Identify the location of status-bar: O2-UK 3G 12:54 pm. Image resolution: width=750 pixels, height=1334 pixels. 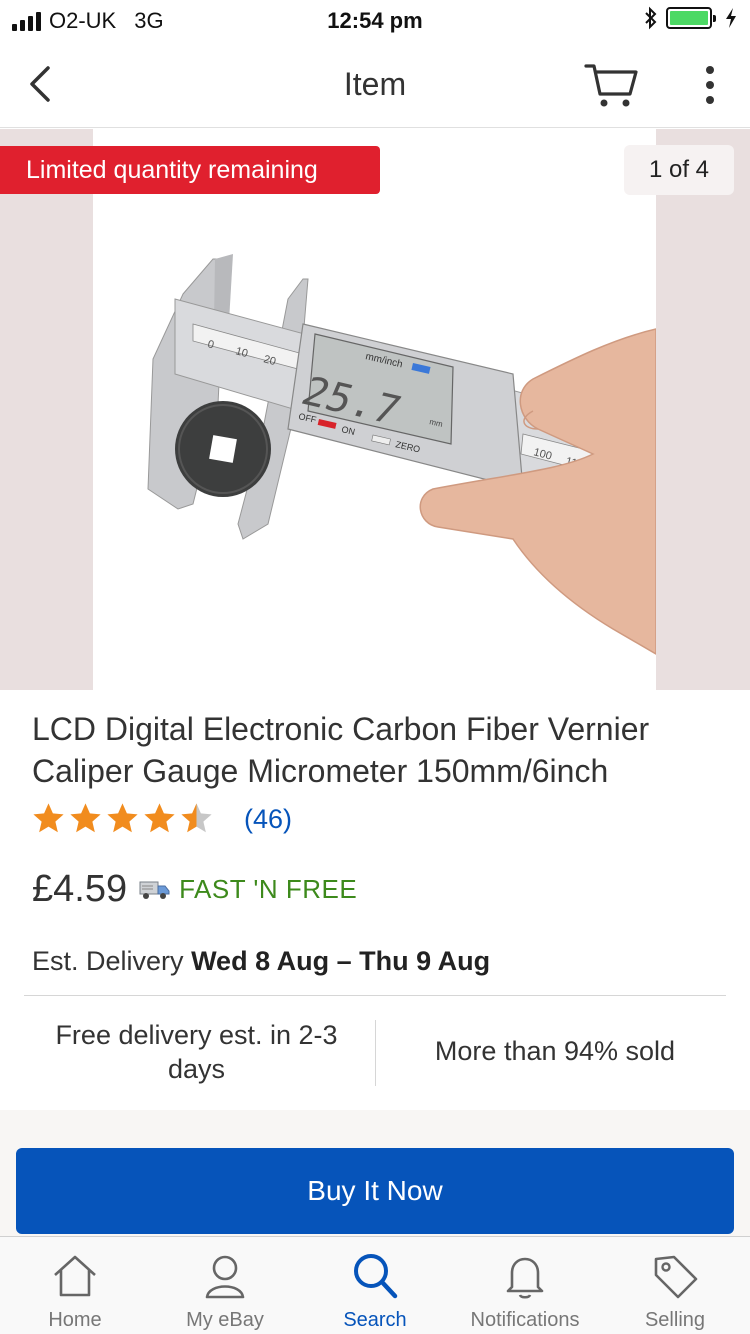
(375, 20).